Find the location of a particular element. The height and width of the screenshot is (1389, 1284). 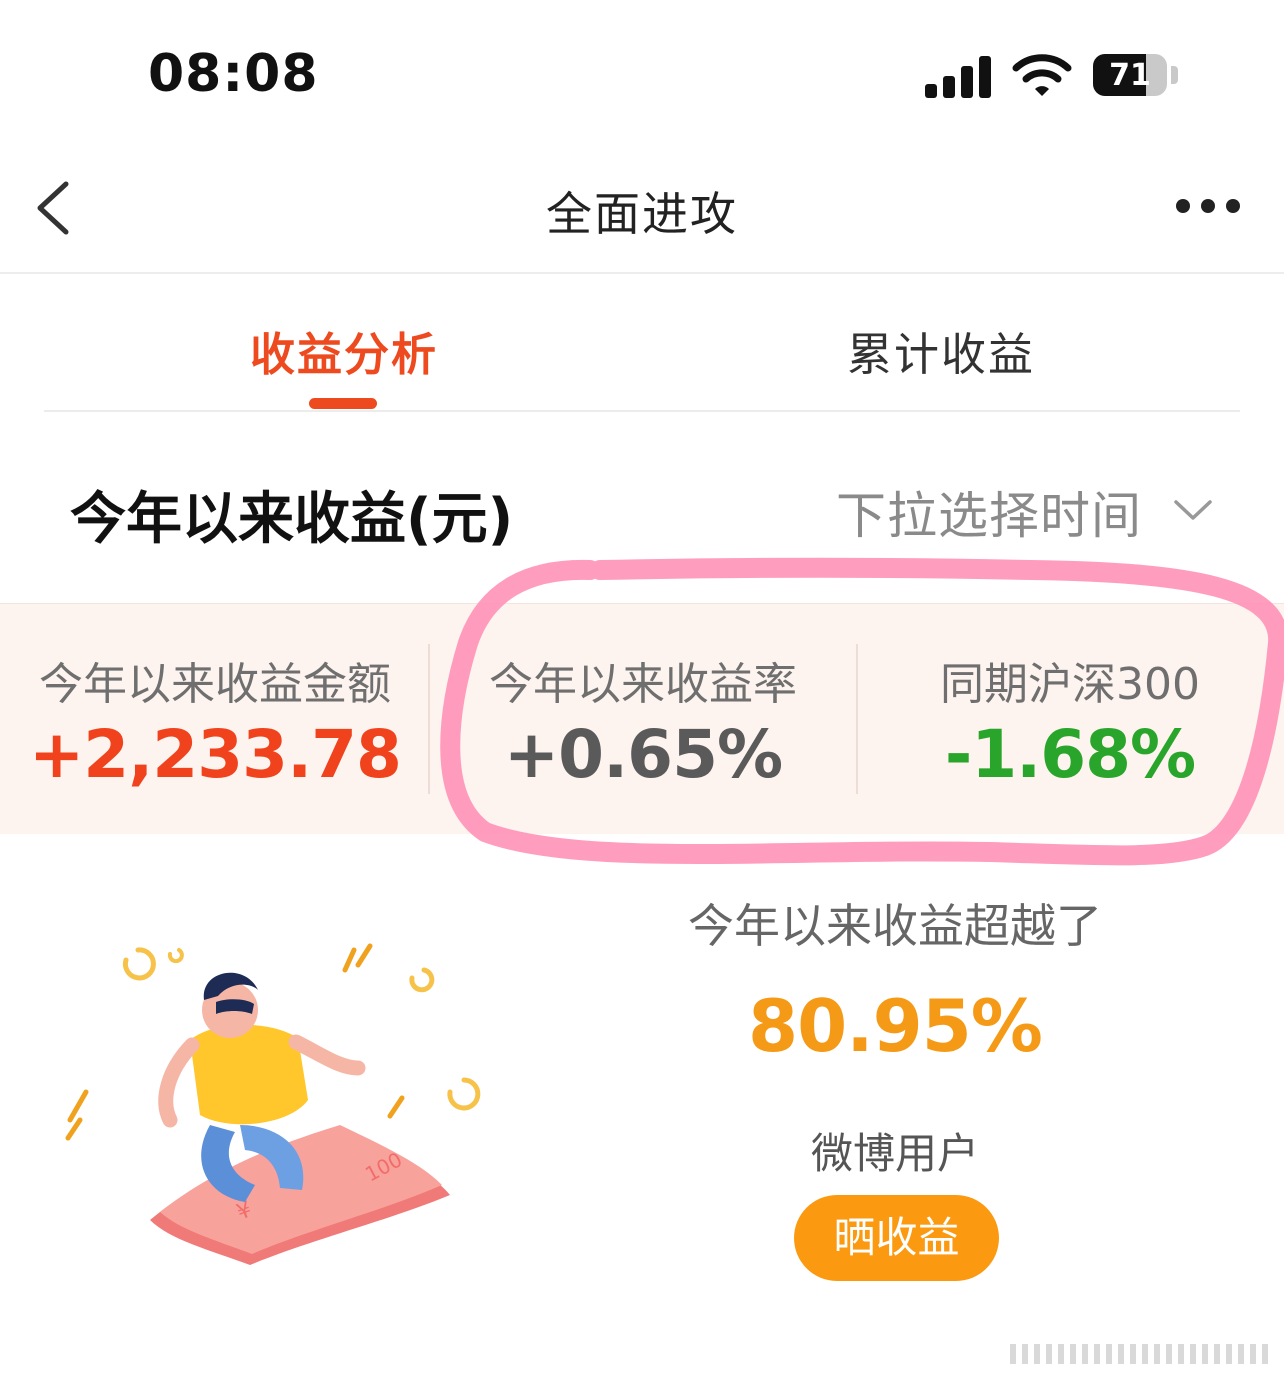

watermark-strip is located at coordinates (1139, 1354).